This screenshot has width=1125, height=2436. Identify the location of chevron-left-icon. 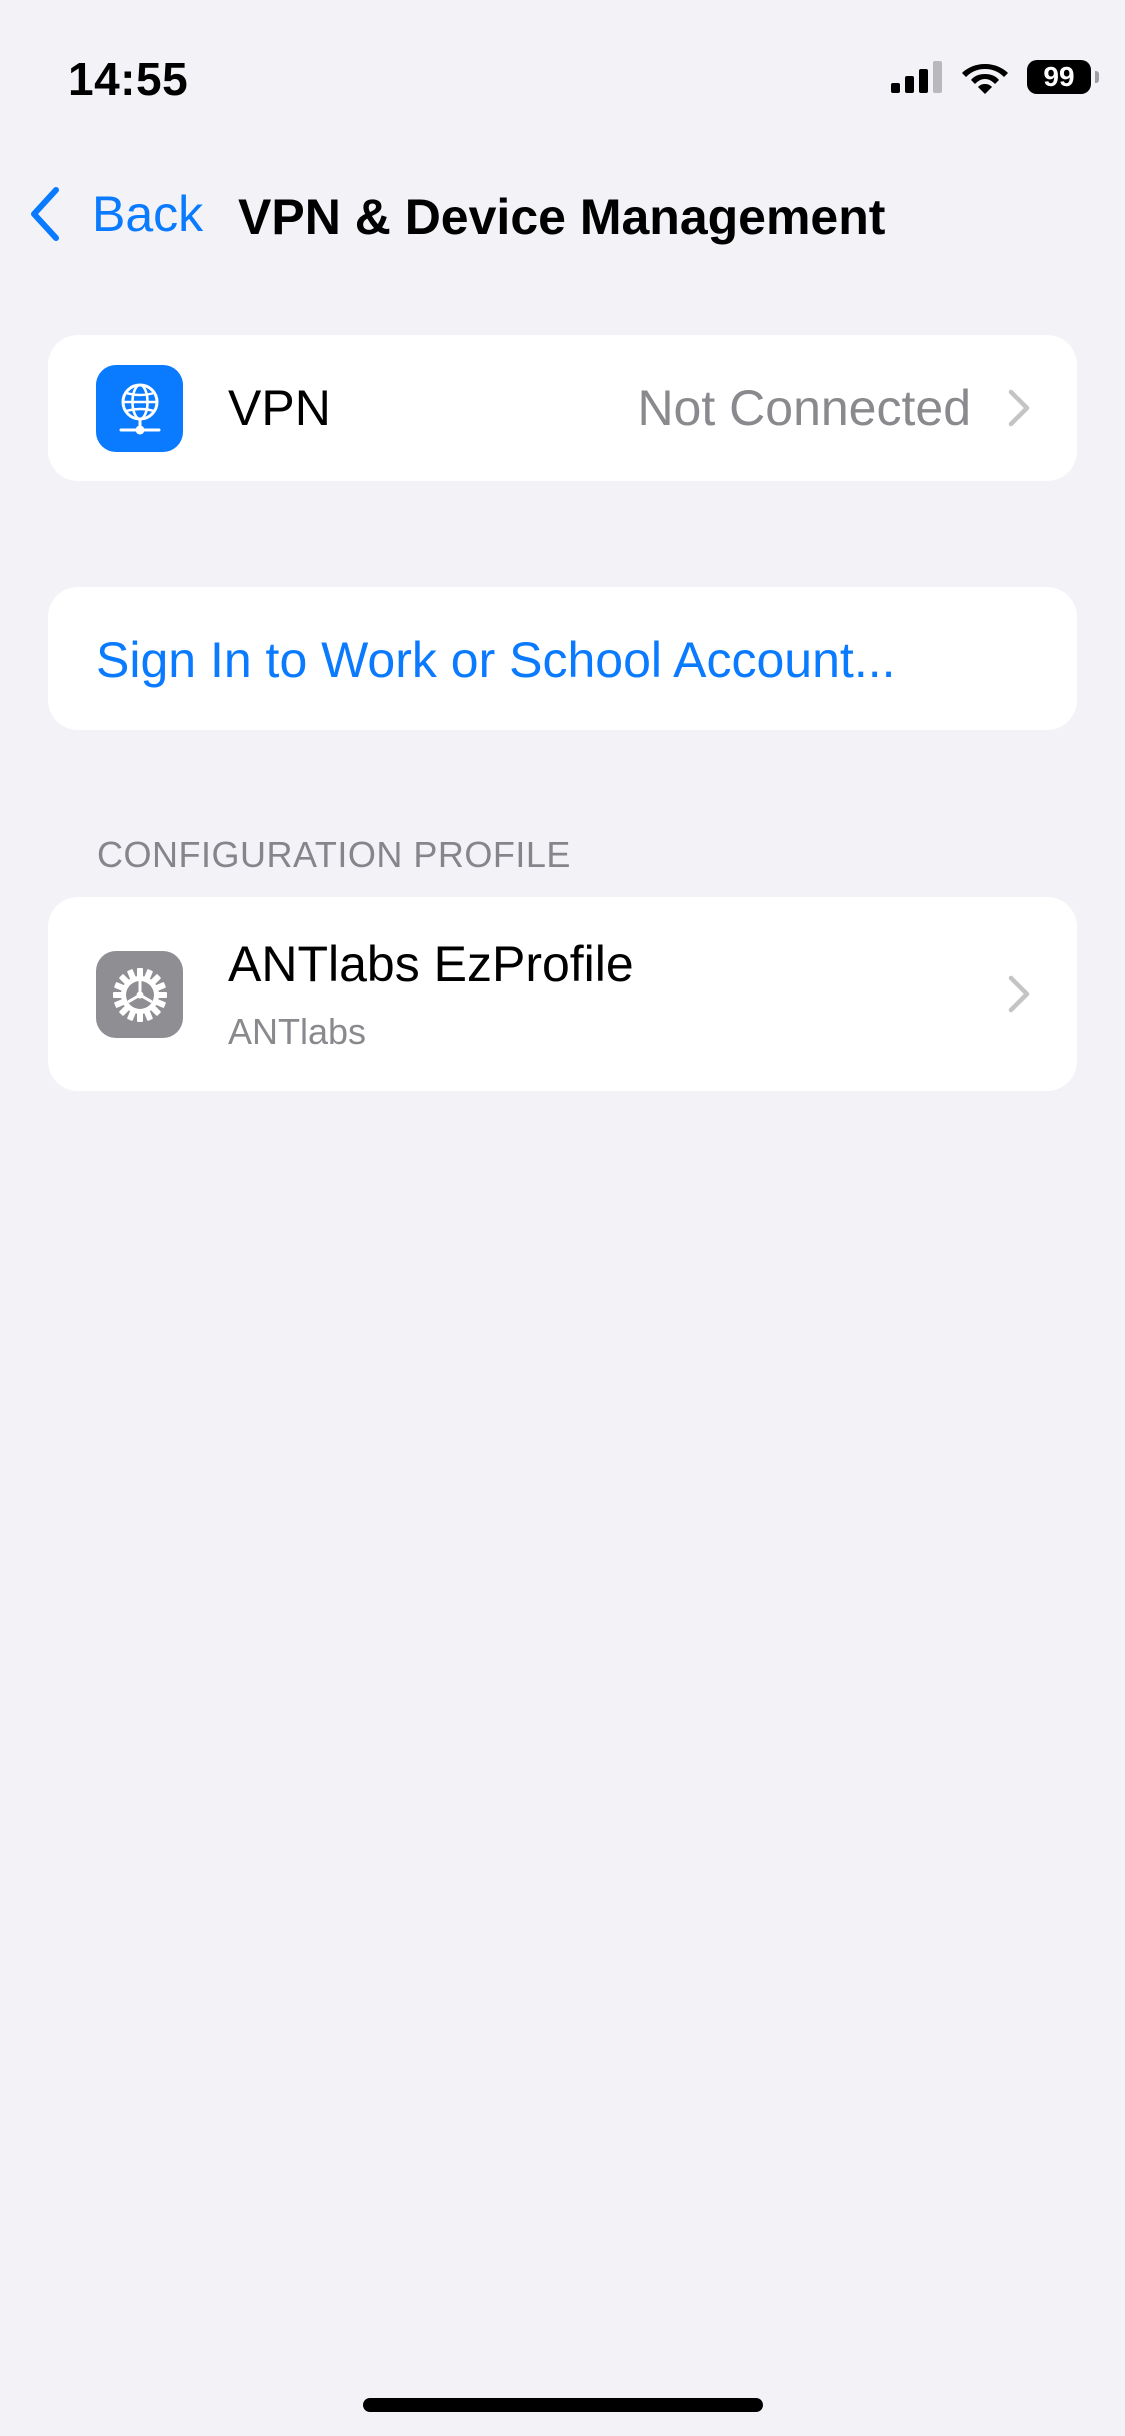
(45, 214).